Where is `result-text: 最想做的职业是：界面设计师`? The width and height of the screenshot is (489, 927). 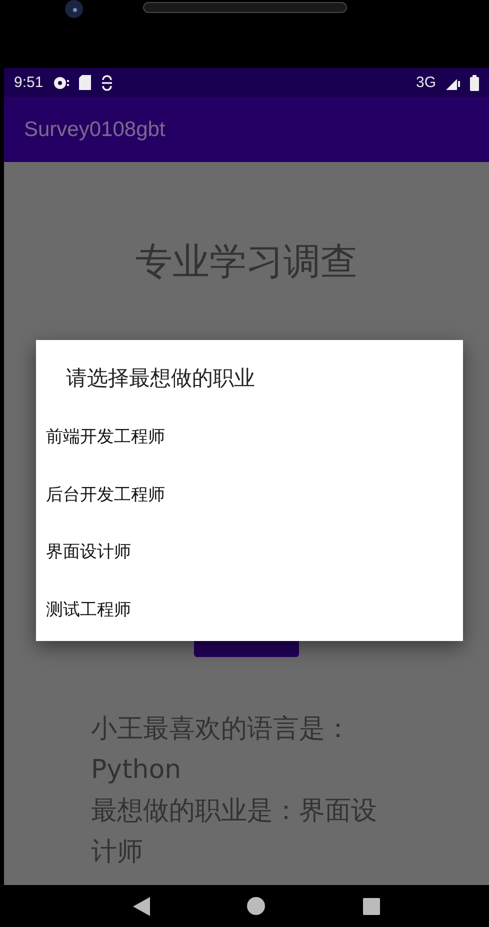
result-text: 最想做的职业是：界面设计师 is located at coordinates (234, 832).